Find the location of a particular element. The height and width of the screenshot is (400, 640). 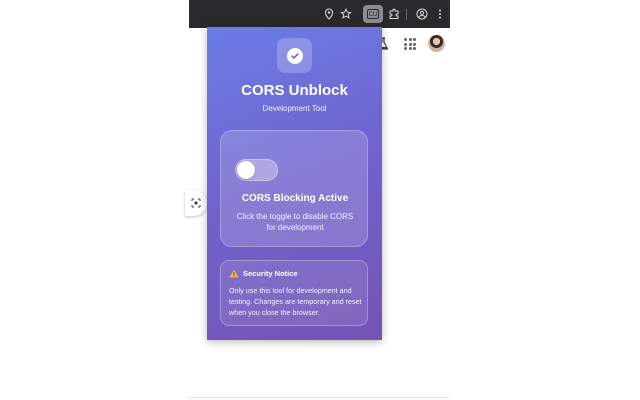

notice-title: Security Notice is located at coordinates (270, 273).